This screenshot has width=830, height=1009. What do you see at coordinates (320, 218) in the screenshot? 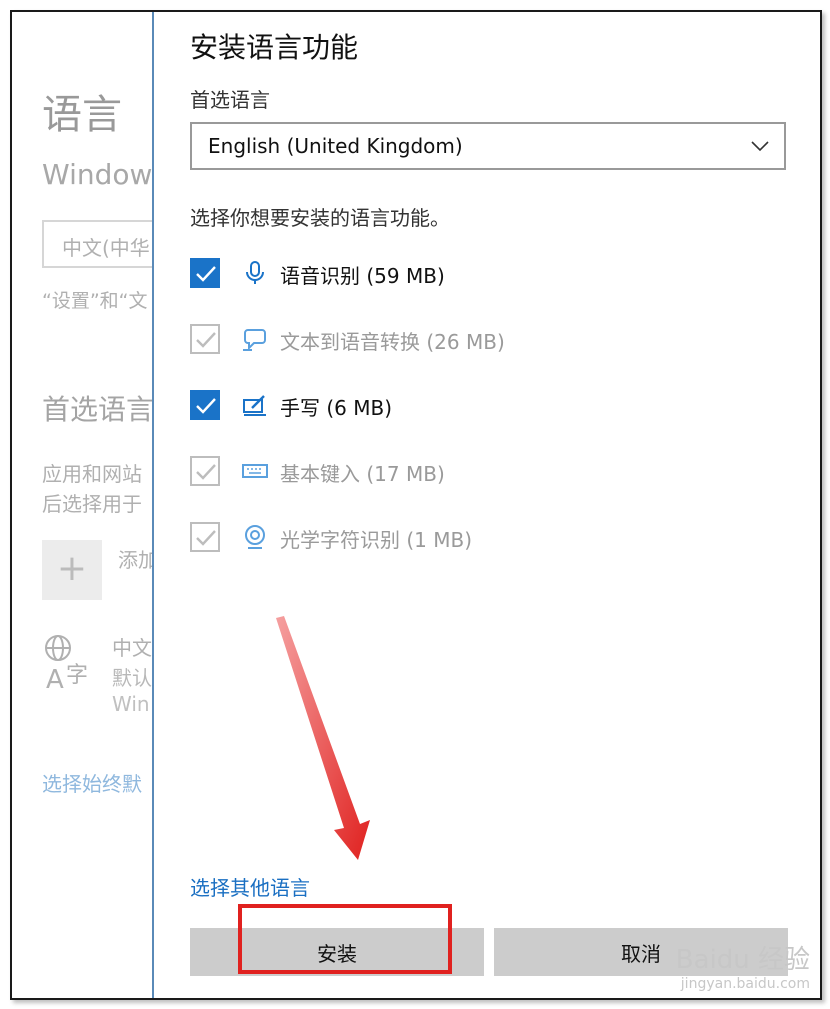
I see `features-instruction: 选择你想要安装的语言功能。` at bounding box center [320, 218].